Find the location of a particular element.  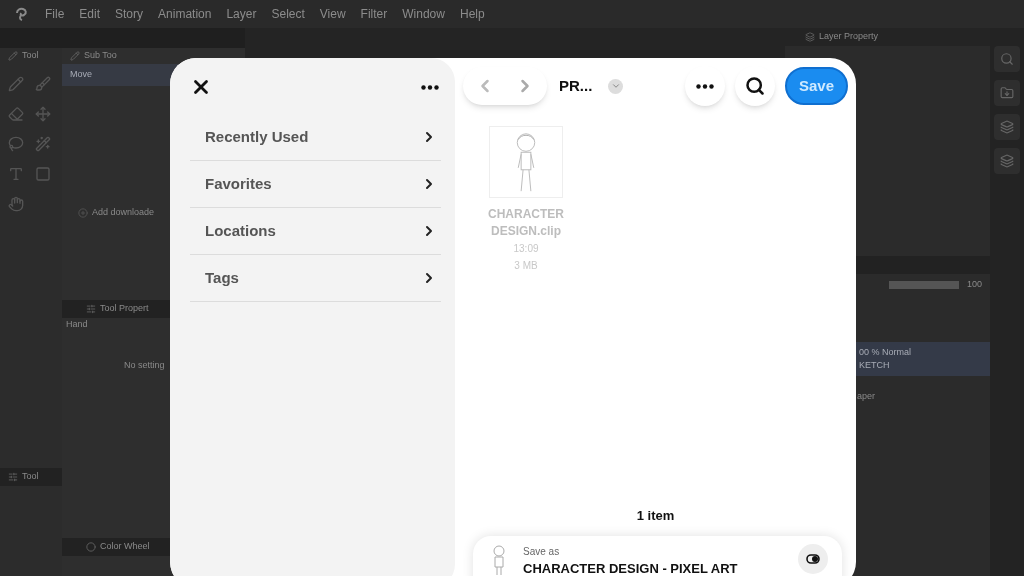

sidebar-item: Favorites is located at coordinates (315, 184).